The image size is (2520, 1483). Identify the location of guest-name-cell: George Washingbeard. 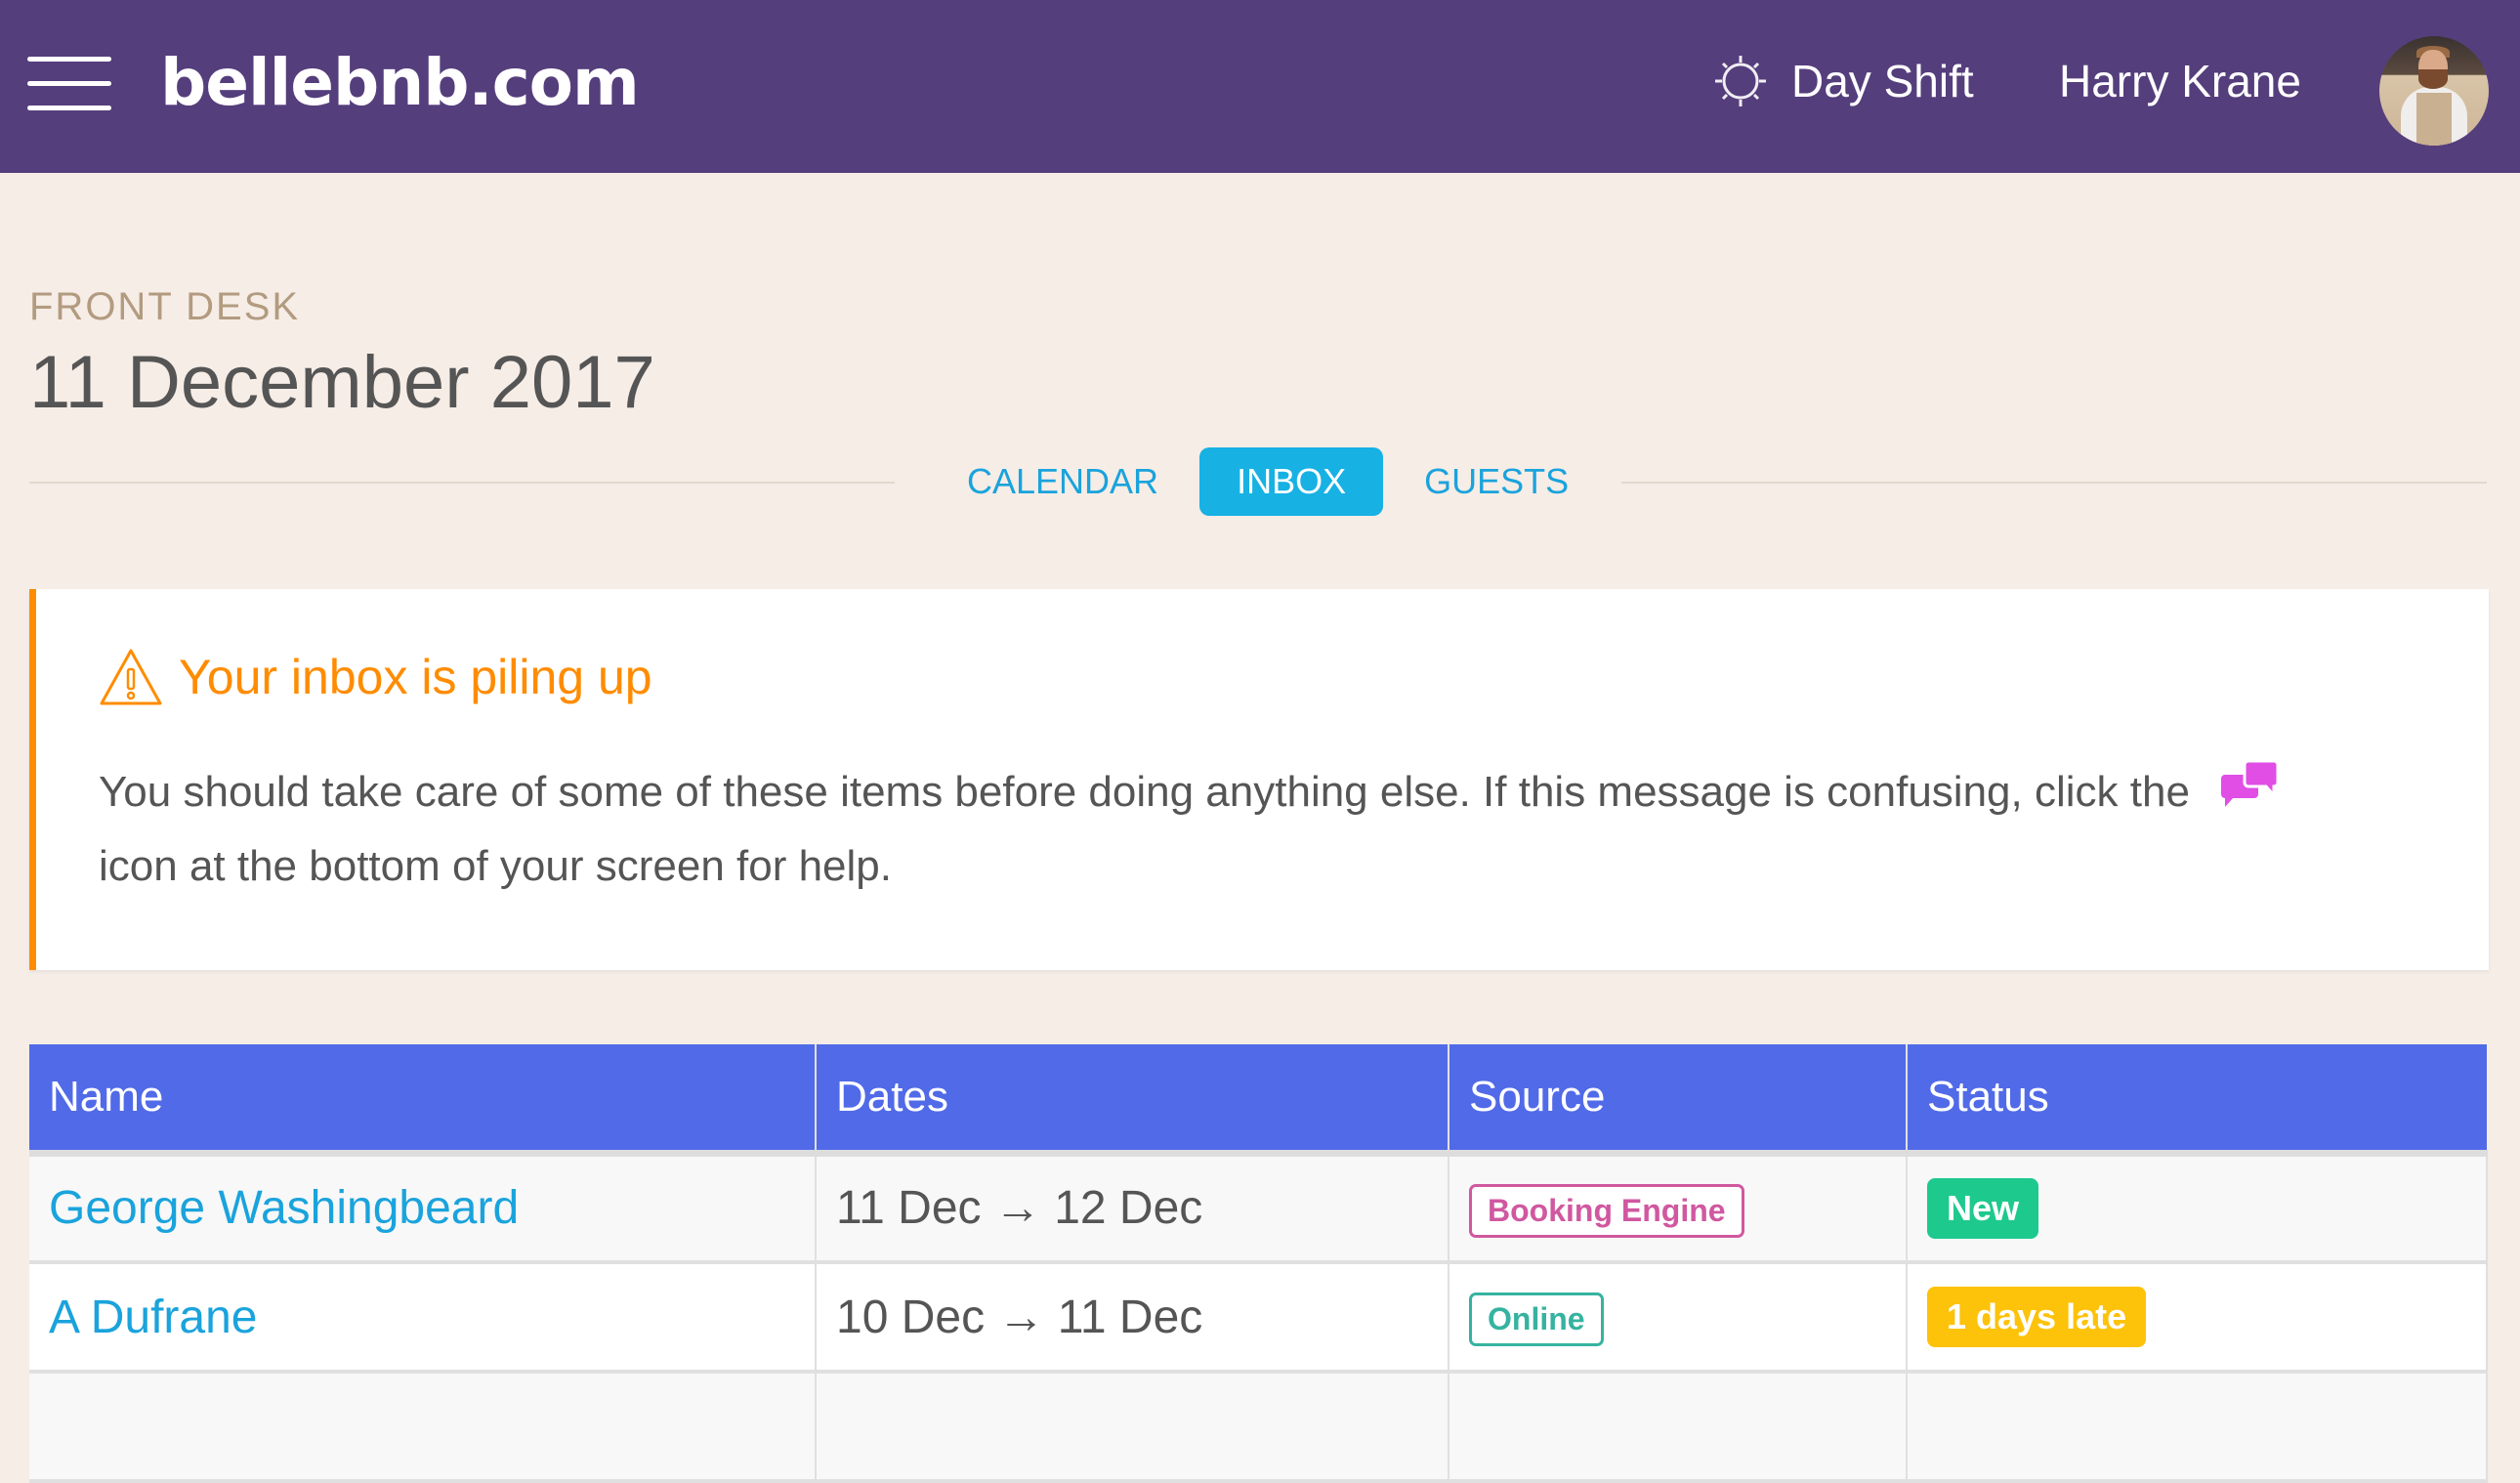
(423, 1208).